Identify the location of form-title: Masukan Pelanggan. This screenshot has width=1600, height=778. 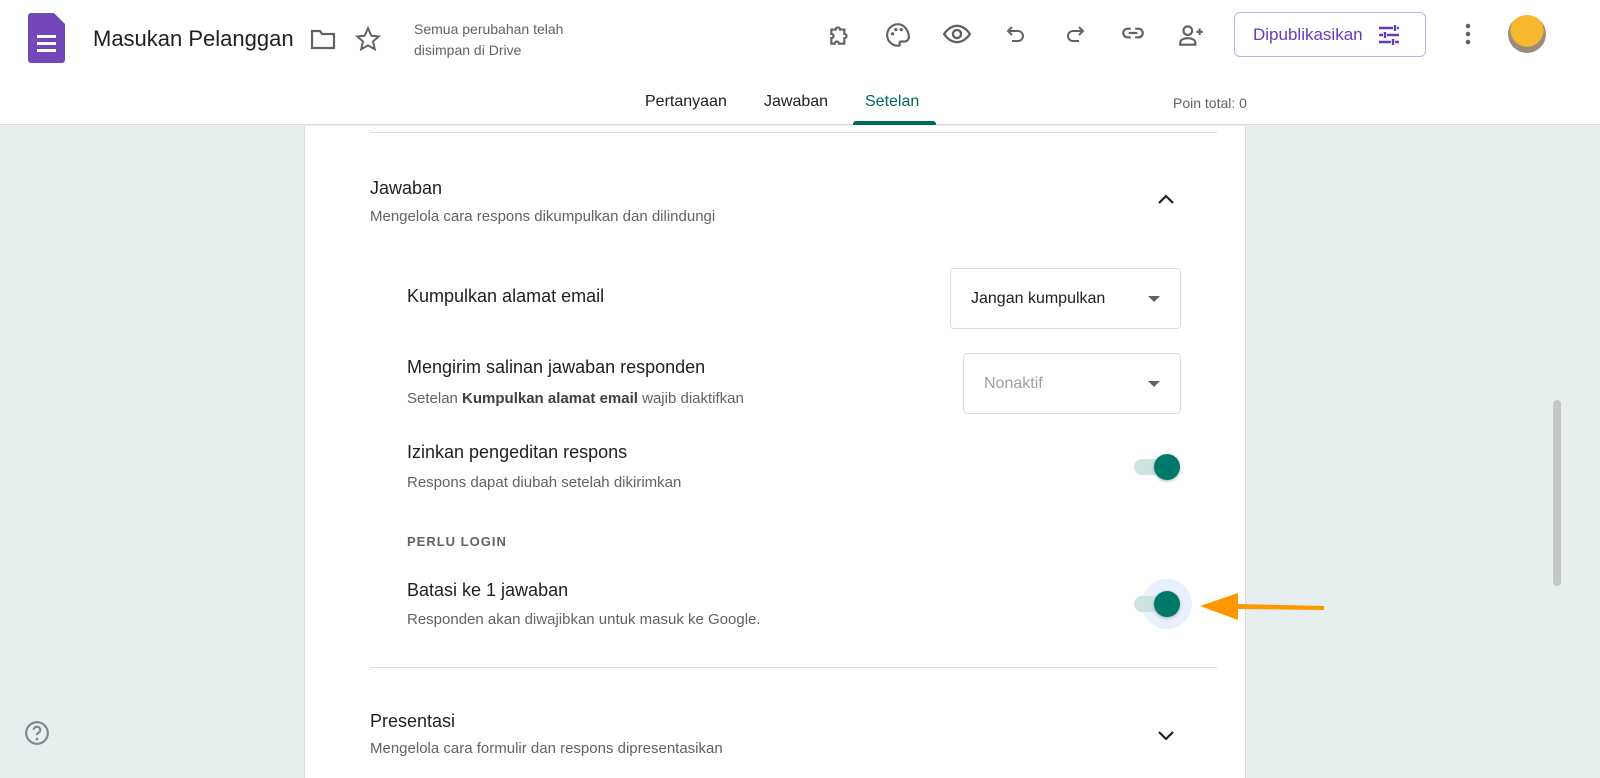
(193, 39).